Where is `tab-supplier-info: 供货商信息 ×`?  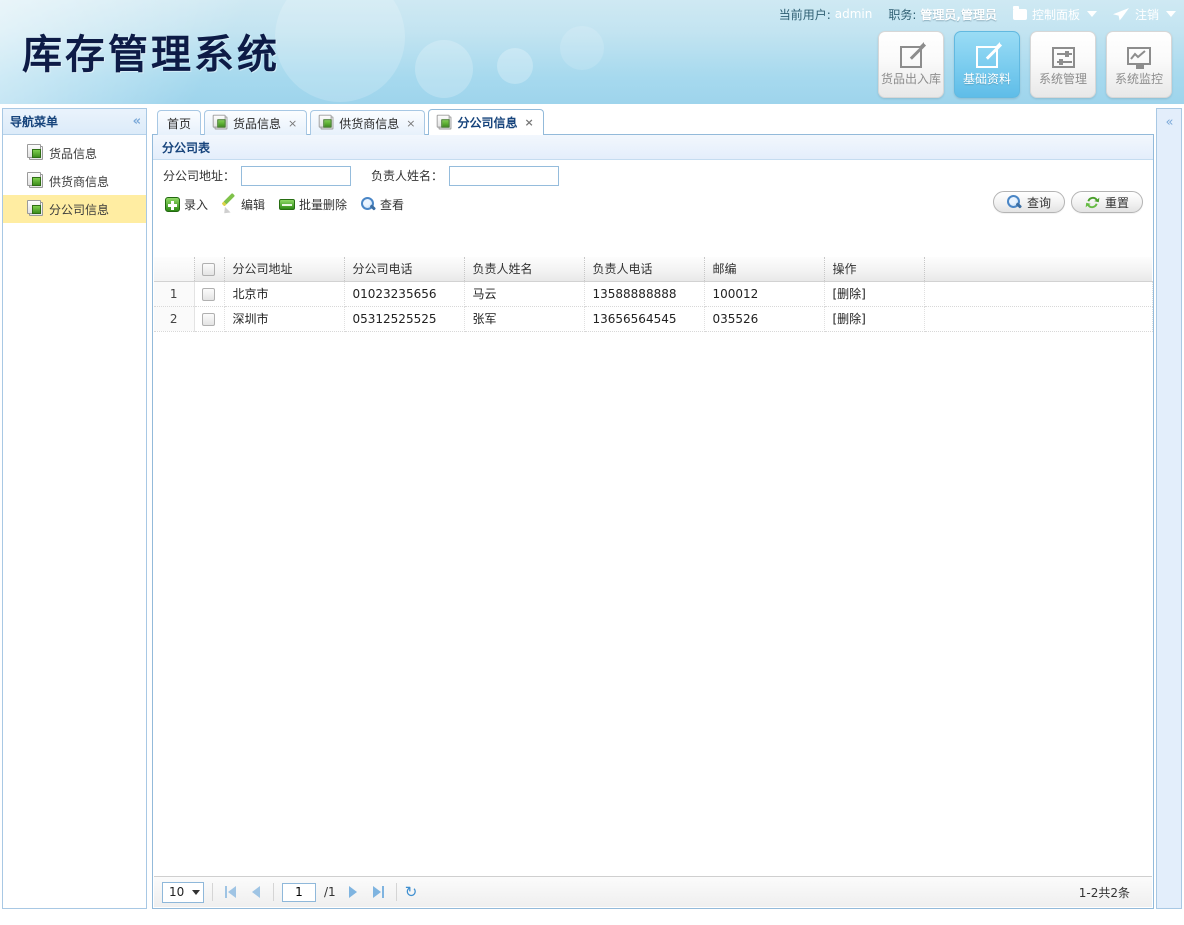 tab-supplier-info: 供货商信息 × is located at coordinates (368, 122).